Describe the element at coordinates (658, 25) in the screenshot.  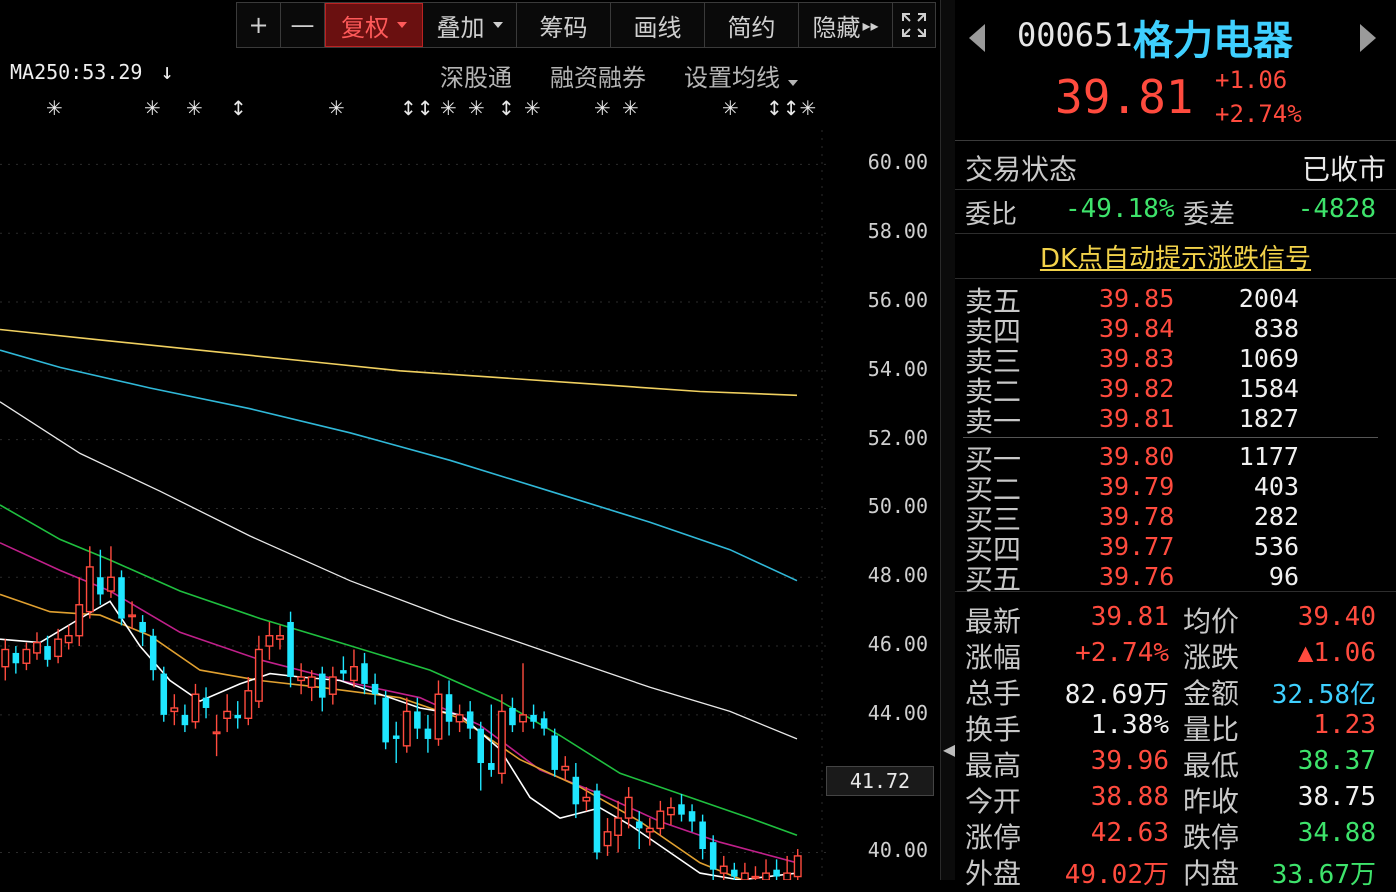
I see `draw-line-button: 画线` at that location.